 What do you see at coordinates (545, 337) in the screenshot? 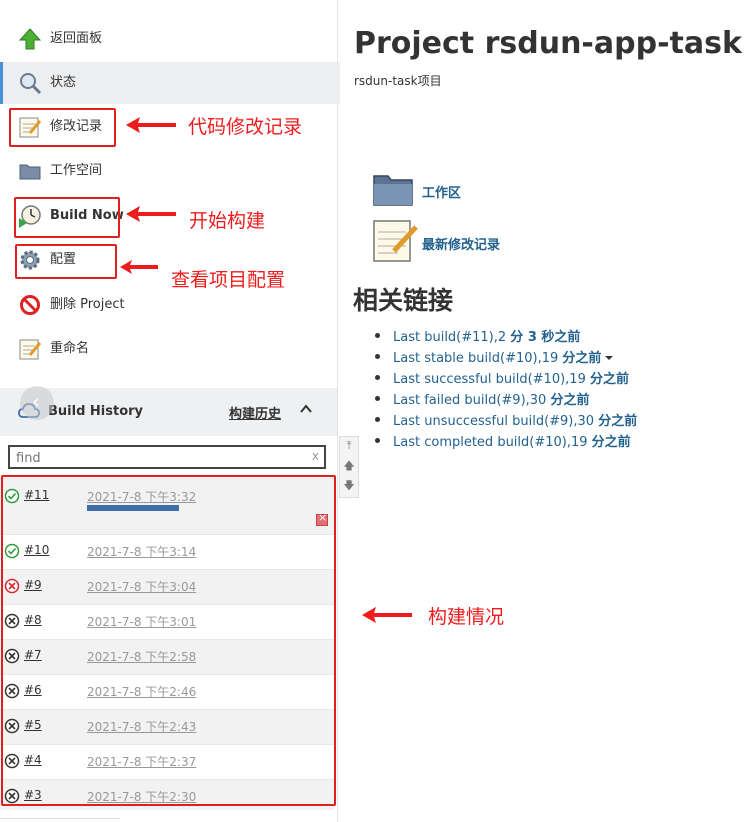
I see `permalink-time: 分 3 秒之前` at bounding box center [545, 337].